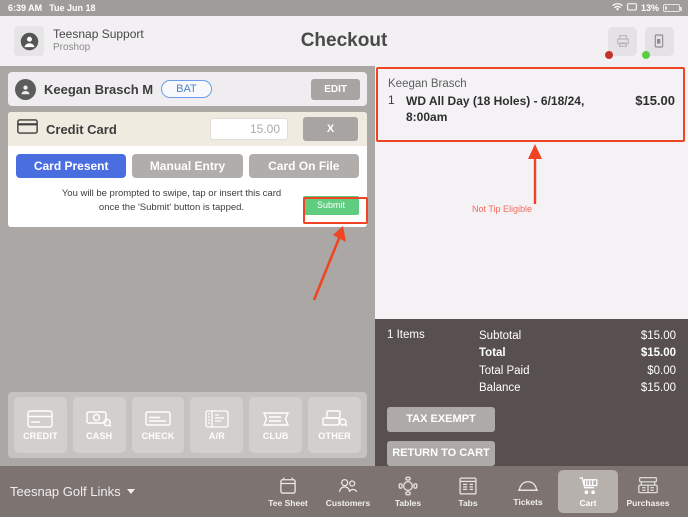 The image size is (688, 517). I want to click on paytype-label: CLUB, so click(275, 435).